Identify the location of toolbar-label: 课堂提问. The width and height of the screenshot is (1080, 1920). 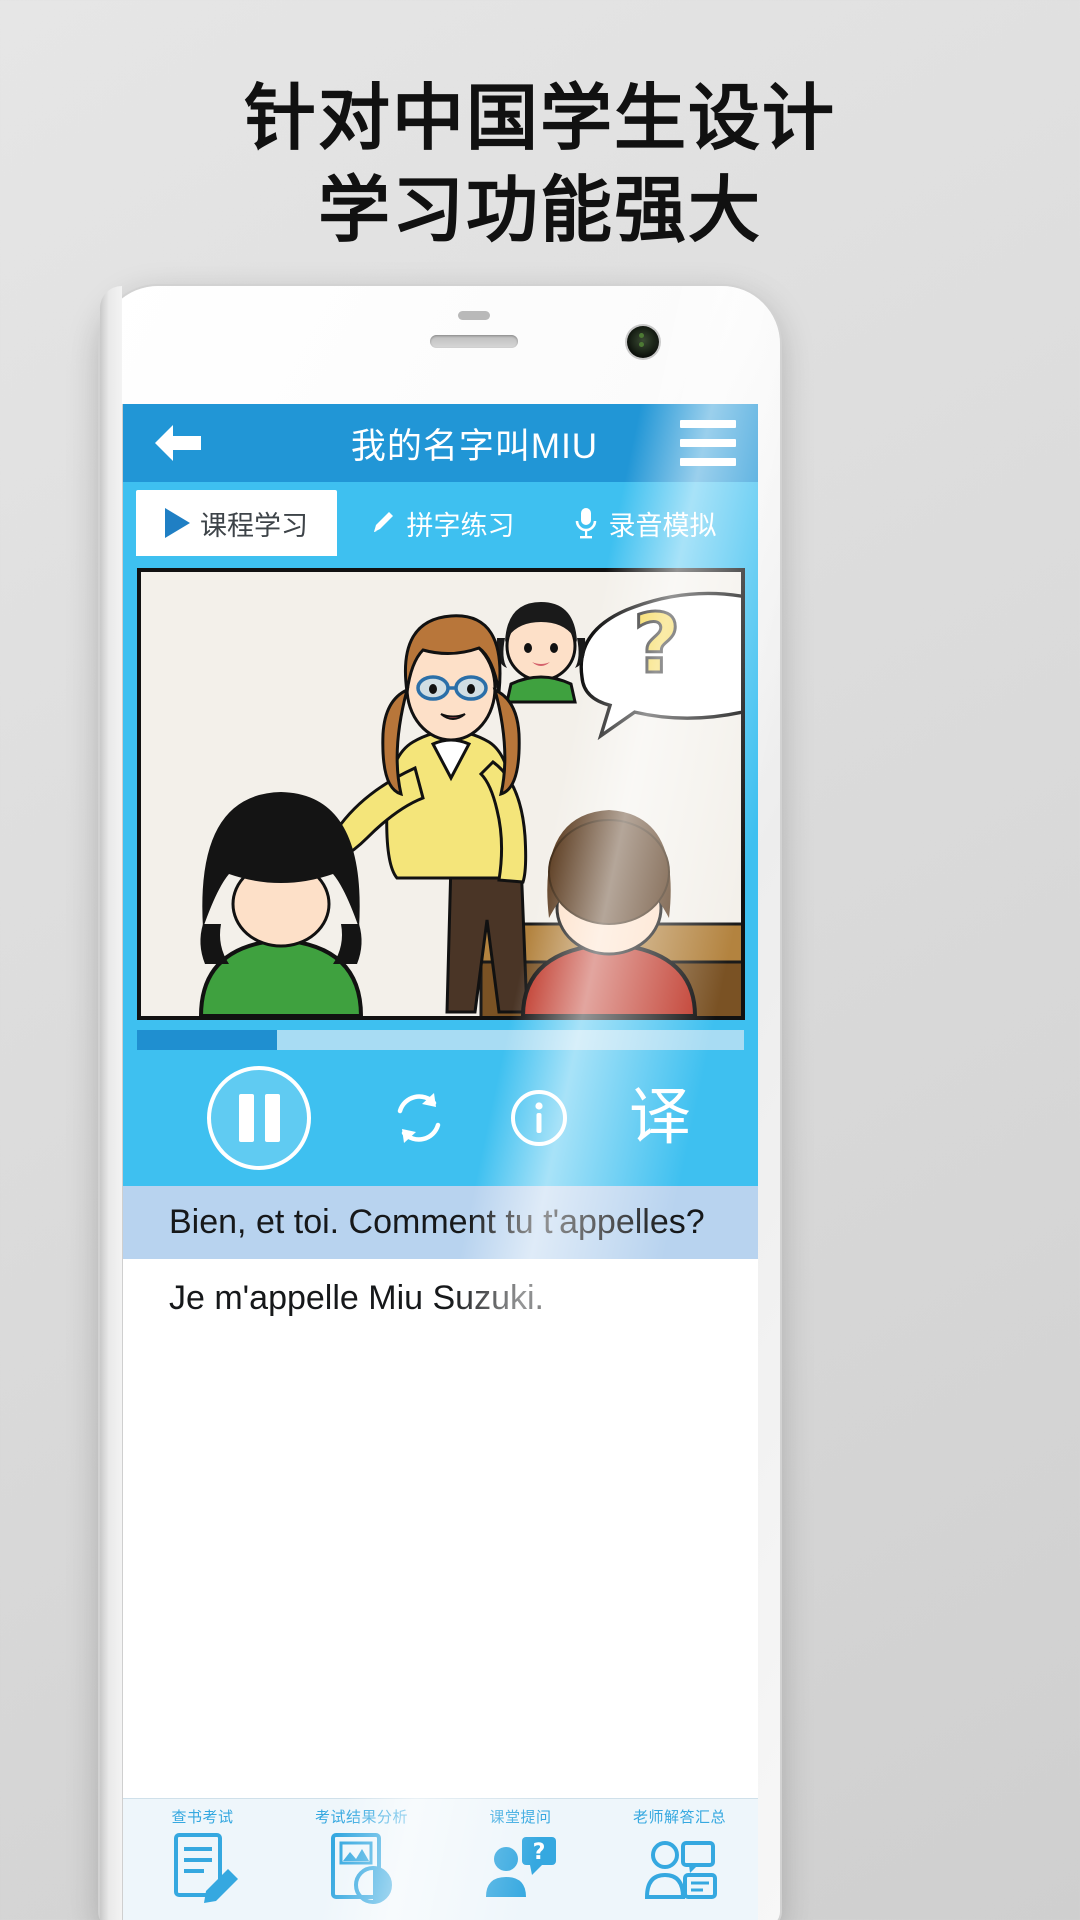
(520, 1817).